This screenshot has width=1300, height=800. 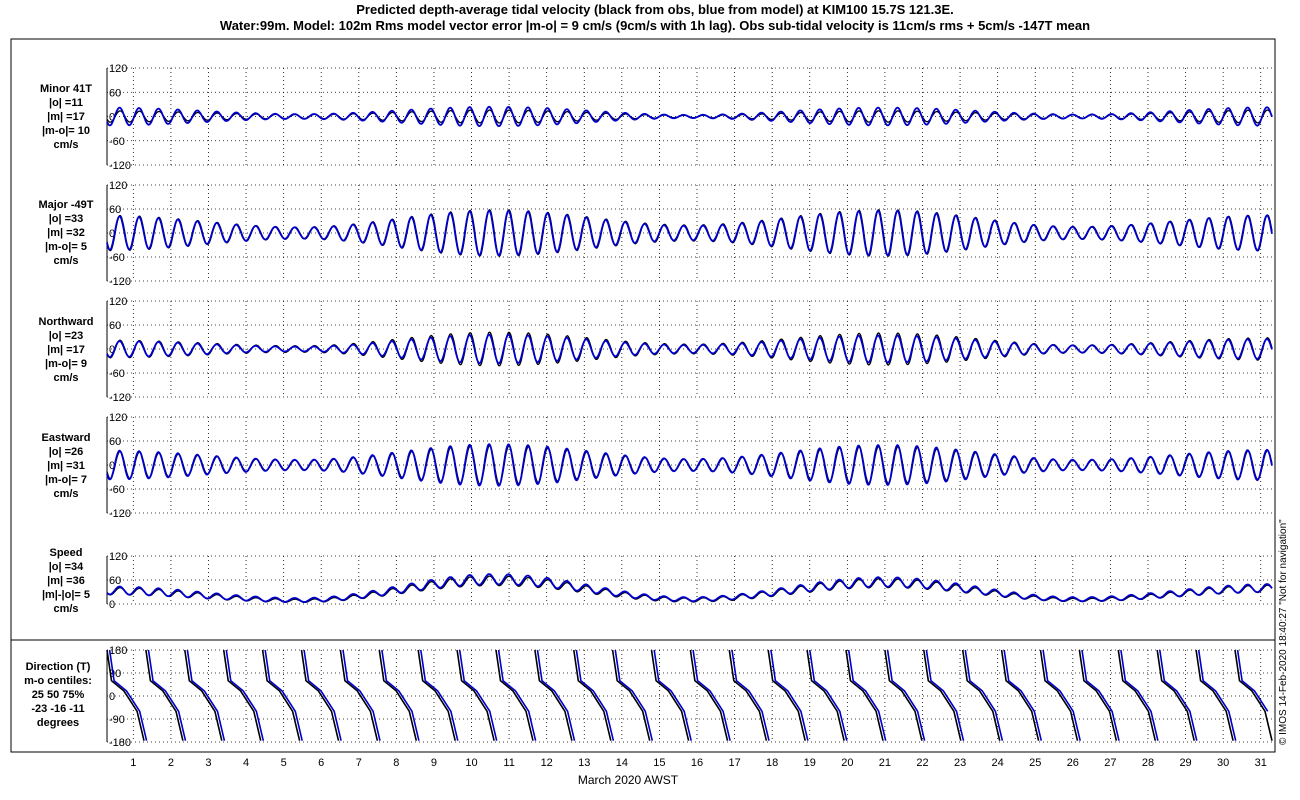 I want to click on y-tick-label: 180, so click(x=118, y=651).